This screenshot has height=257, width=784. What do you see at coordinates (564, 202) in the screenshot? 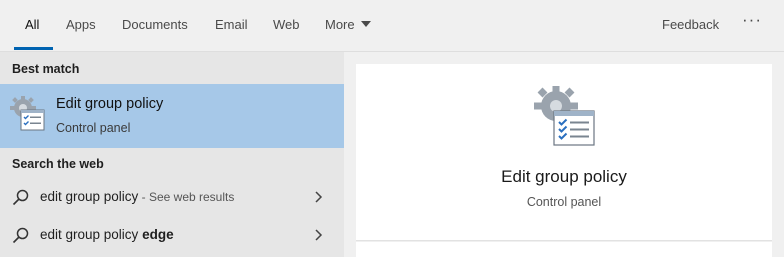
I see `preview-subtitle: Control panel` at bounding box center [564, 202].